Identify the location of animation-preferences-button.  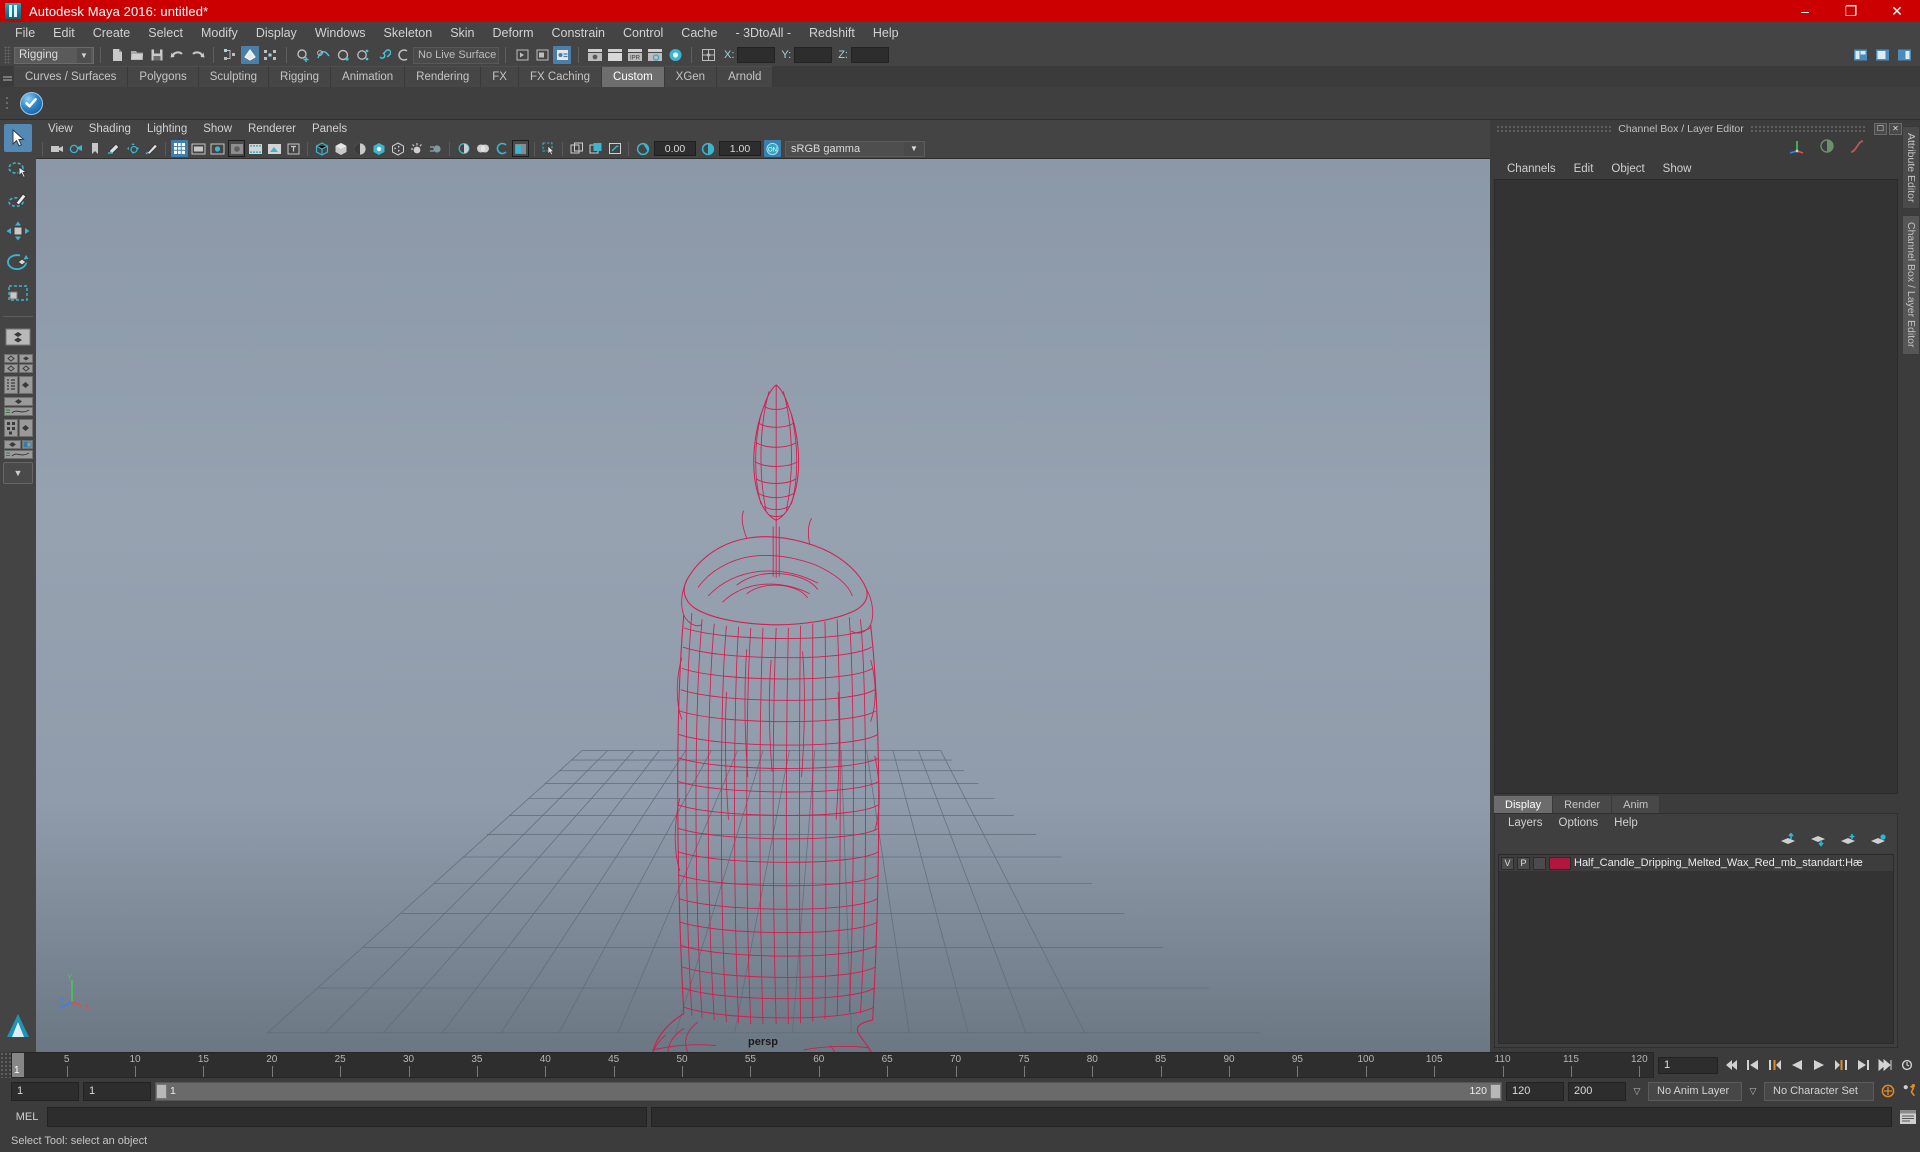
(1906, 1065).